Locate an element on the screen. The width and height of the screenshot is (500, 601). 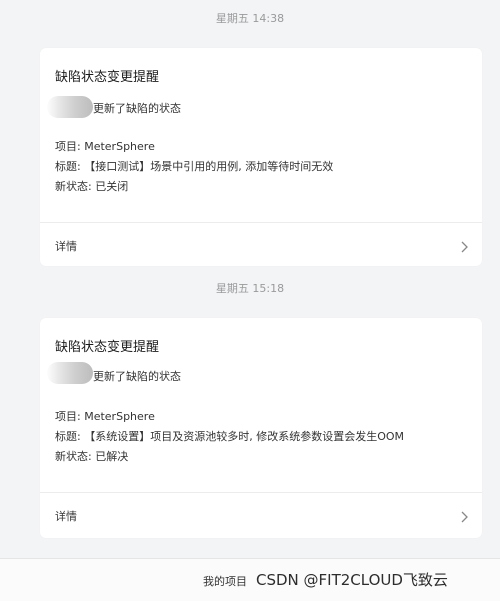
status-field: 新状态: 已解决 is located at coordinates (91, 456).